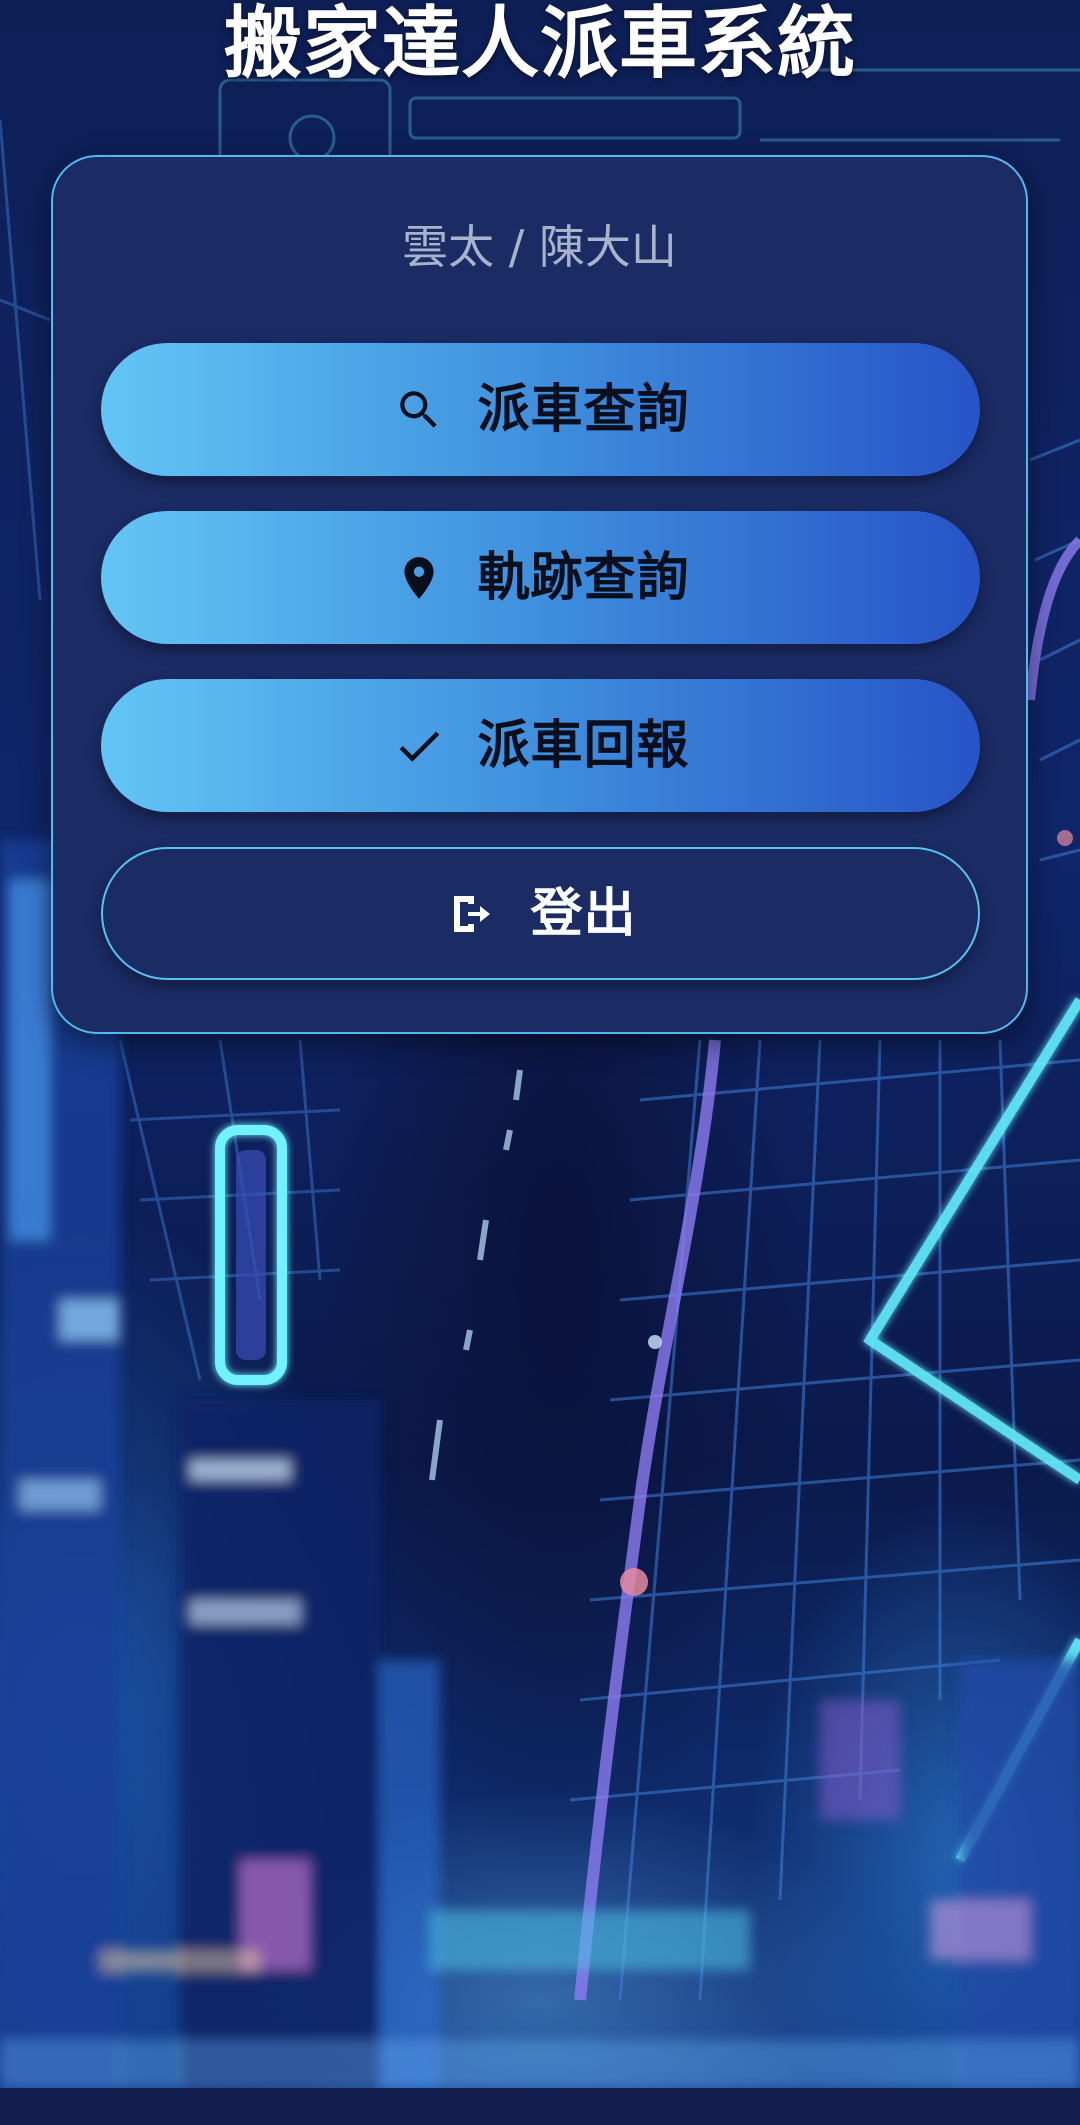 The image size is (1080, 2125). What do you see at coordinates (583, 577) in the screenshot?
I see `track-query-label: 軌跡查詢` at bounding box center [583, 577].